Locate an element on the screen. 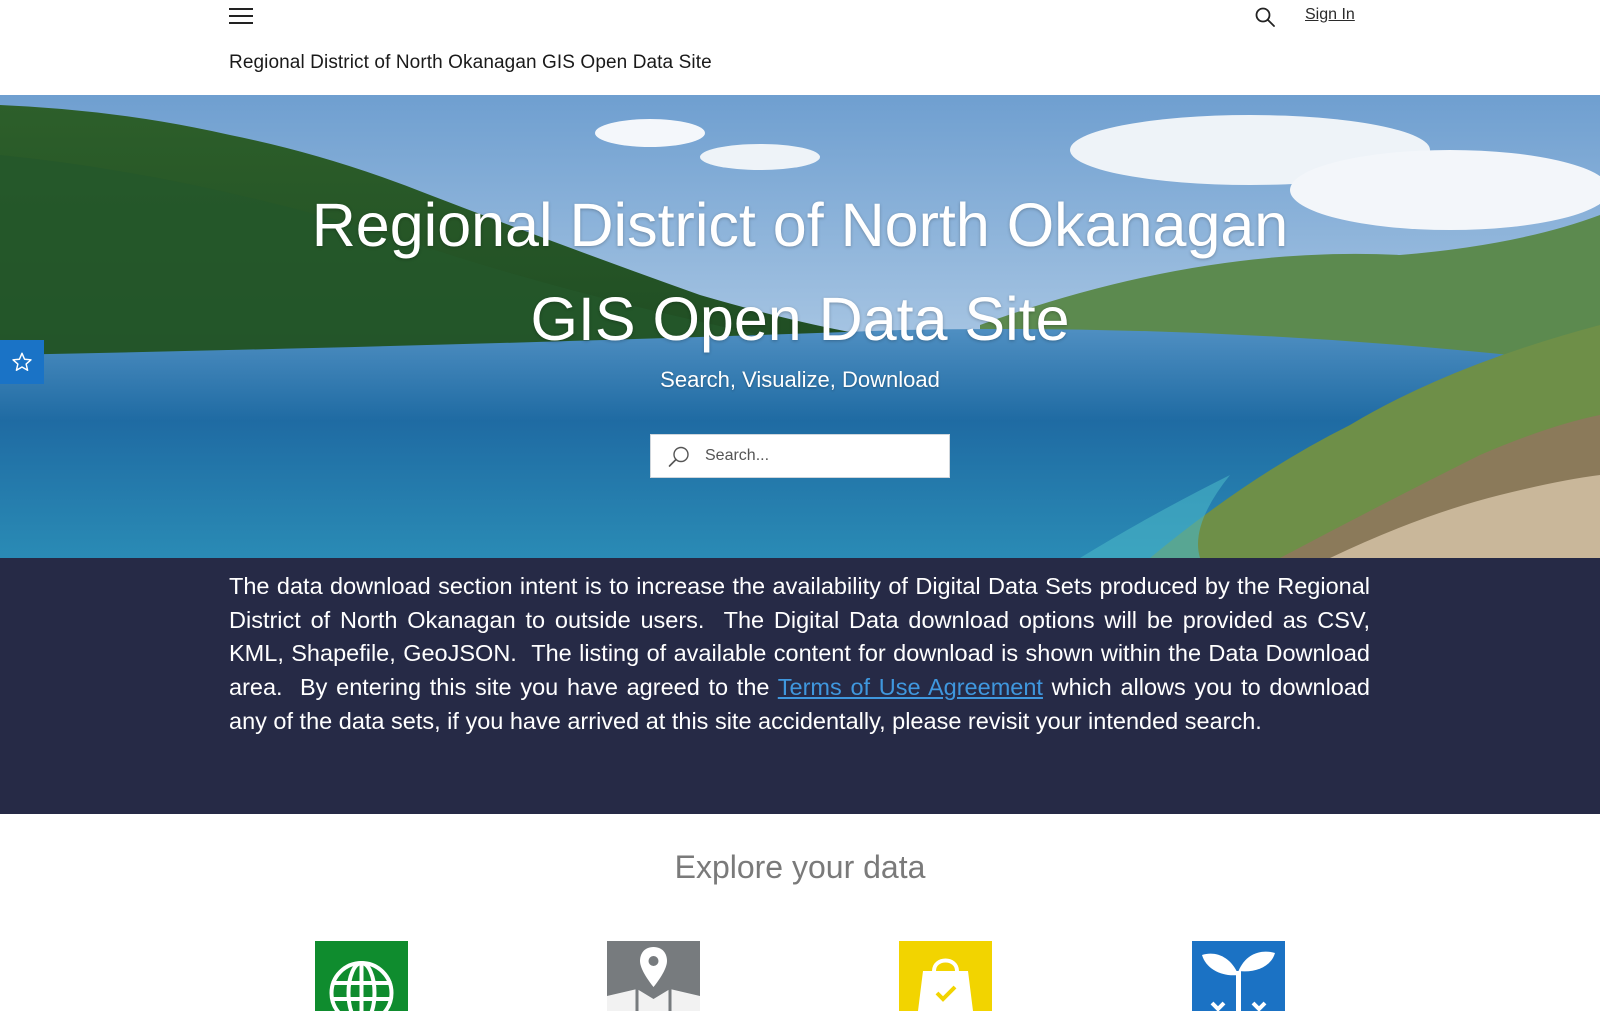 The height and width of the screenshot is (1011, 1600). hero-title-line1: Regional District of North Okanagan is located at coordinates (800, 225).